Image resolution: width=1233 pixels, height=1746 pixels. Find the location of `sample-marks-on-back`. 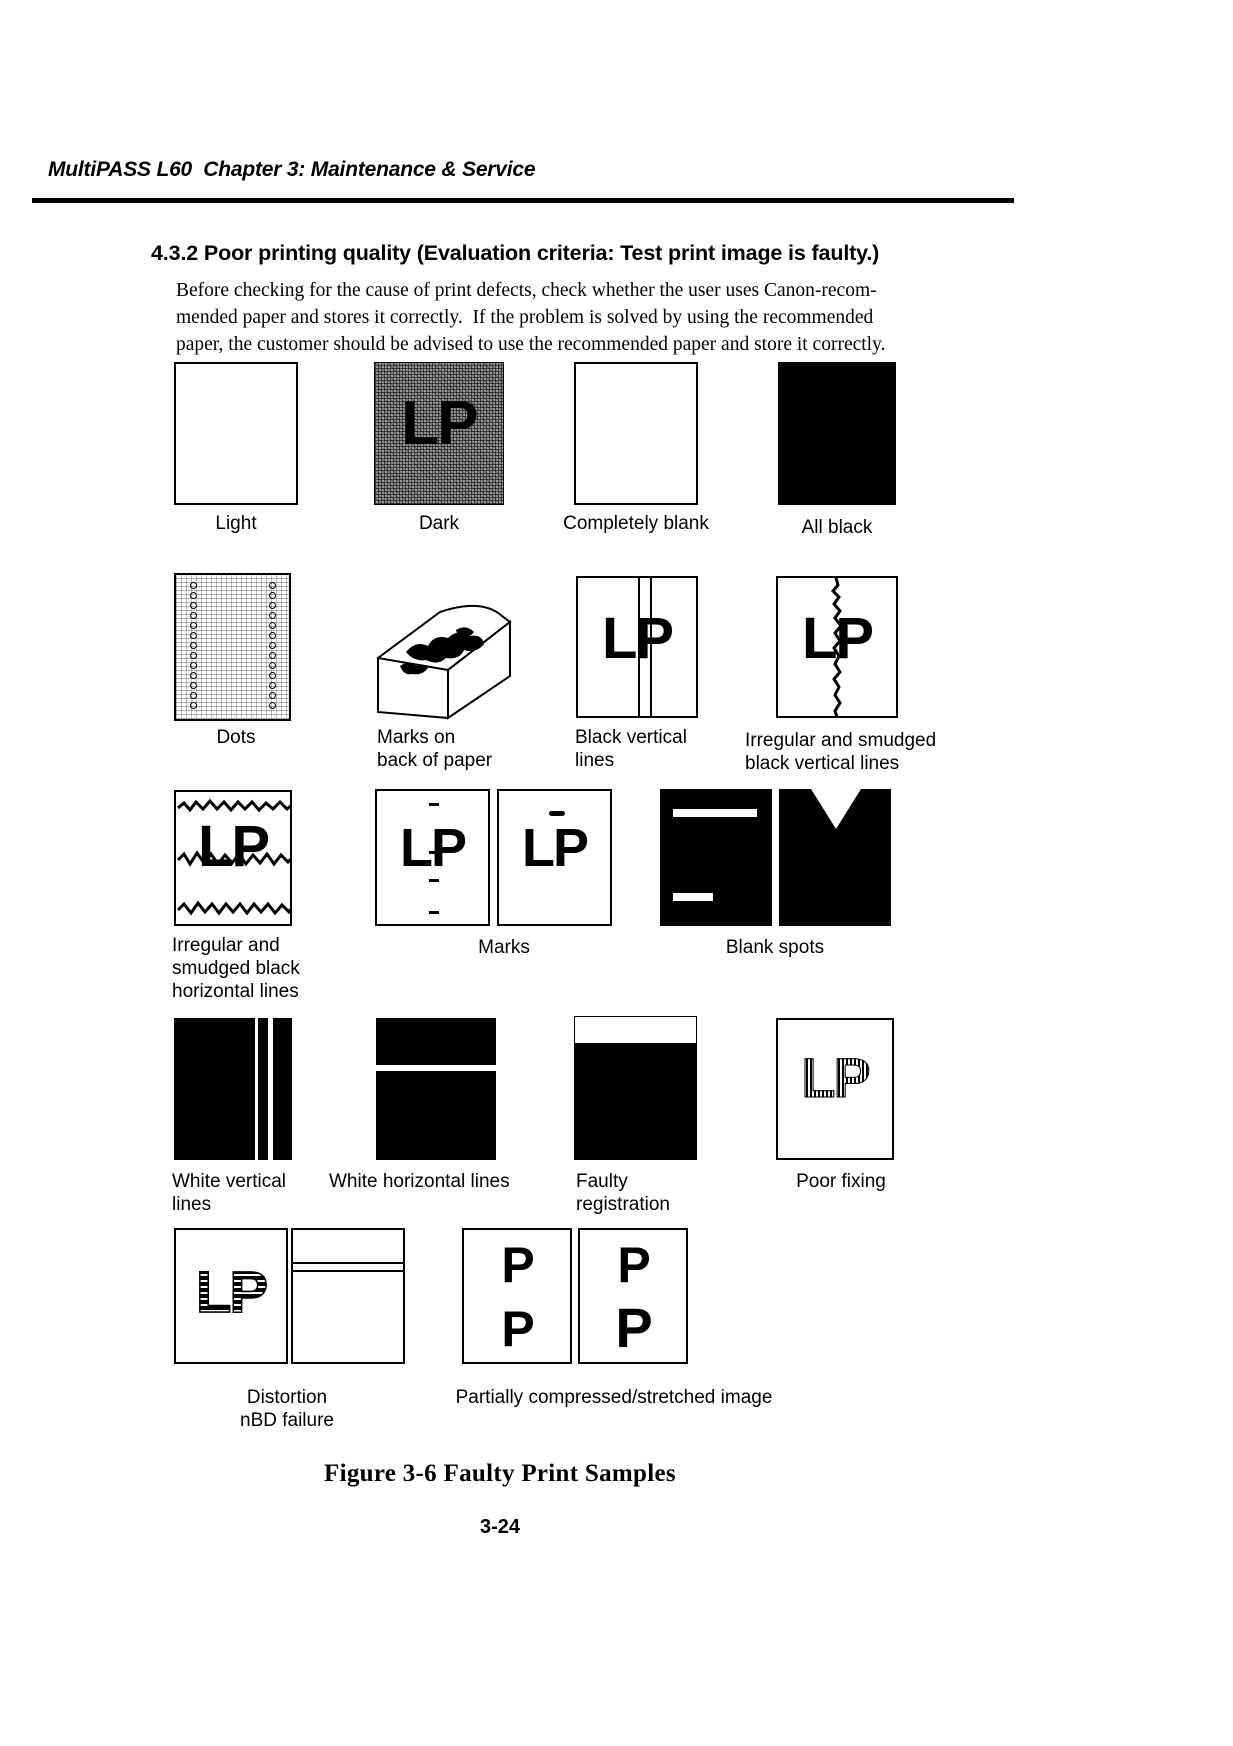

sample-marks-on-back is located at coordinates (444, 662).